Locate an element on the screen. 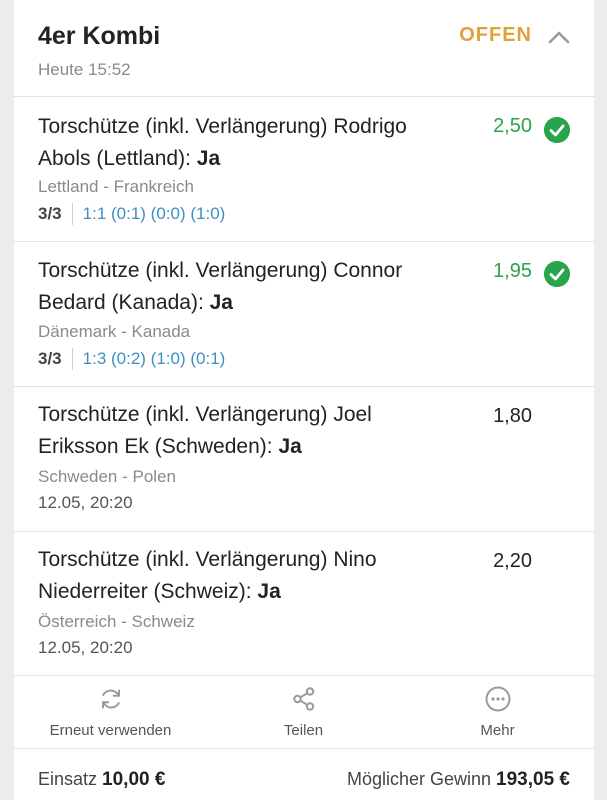  status-badge: OFFEN is located at coordinates (495, 35).